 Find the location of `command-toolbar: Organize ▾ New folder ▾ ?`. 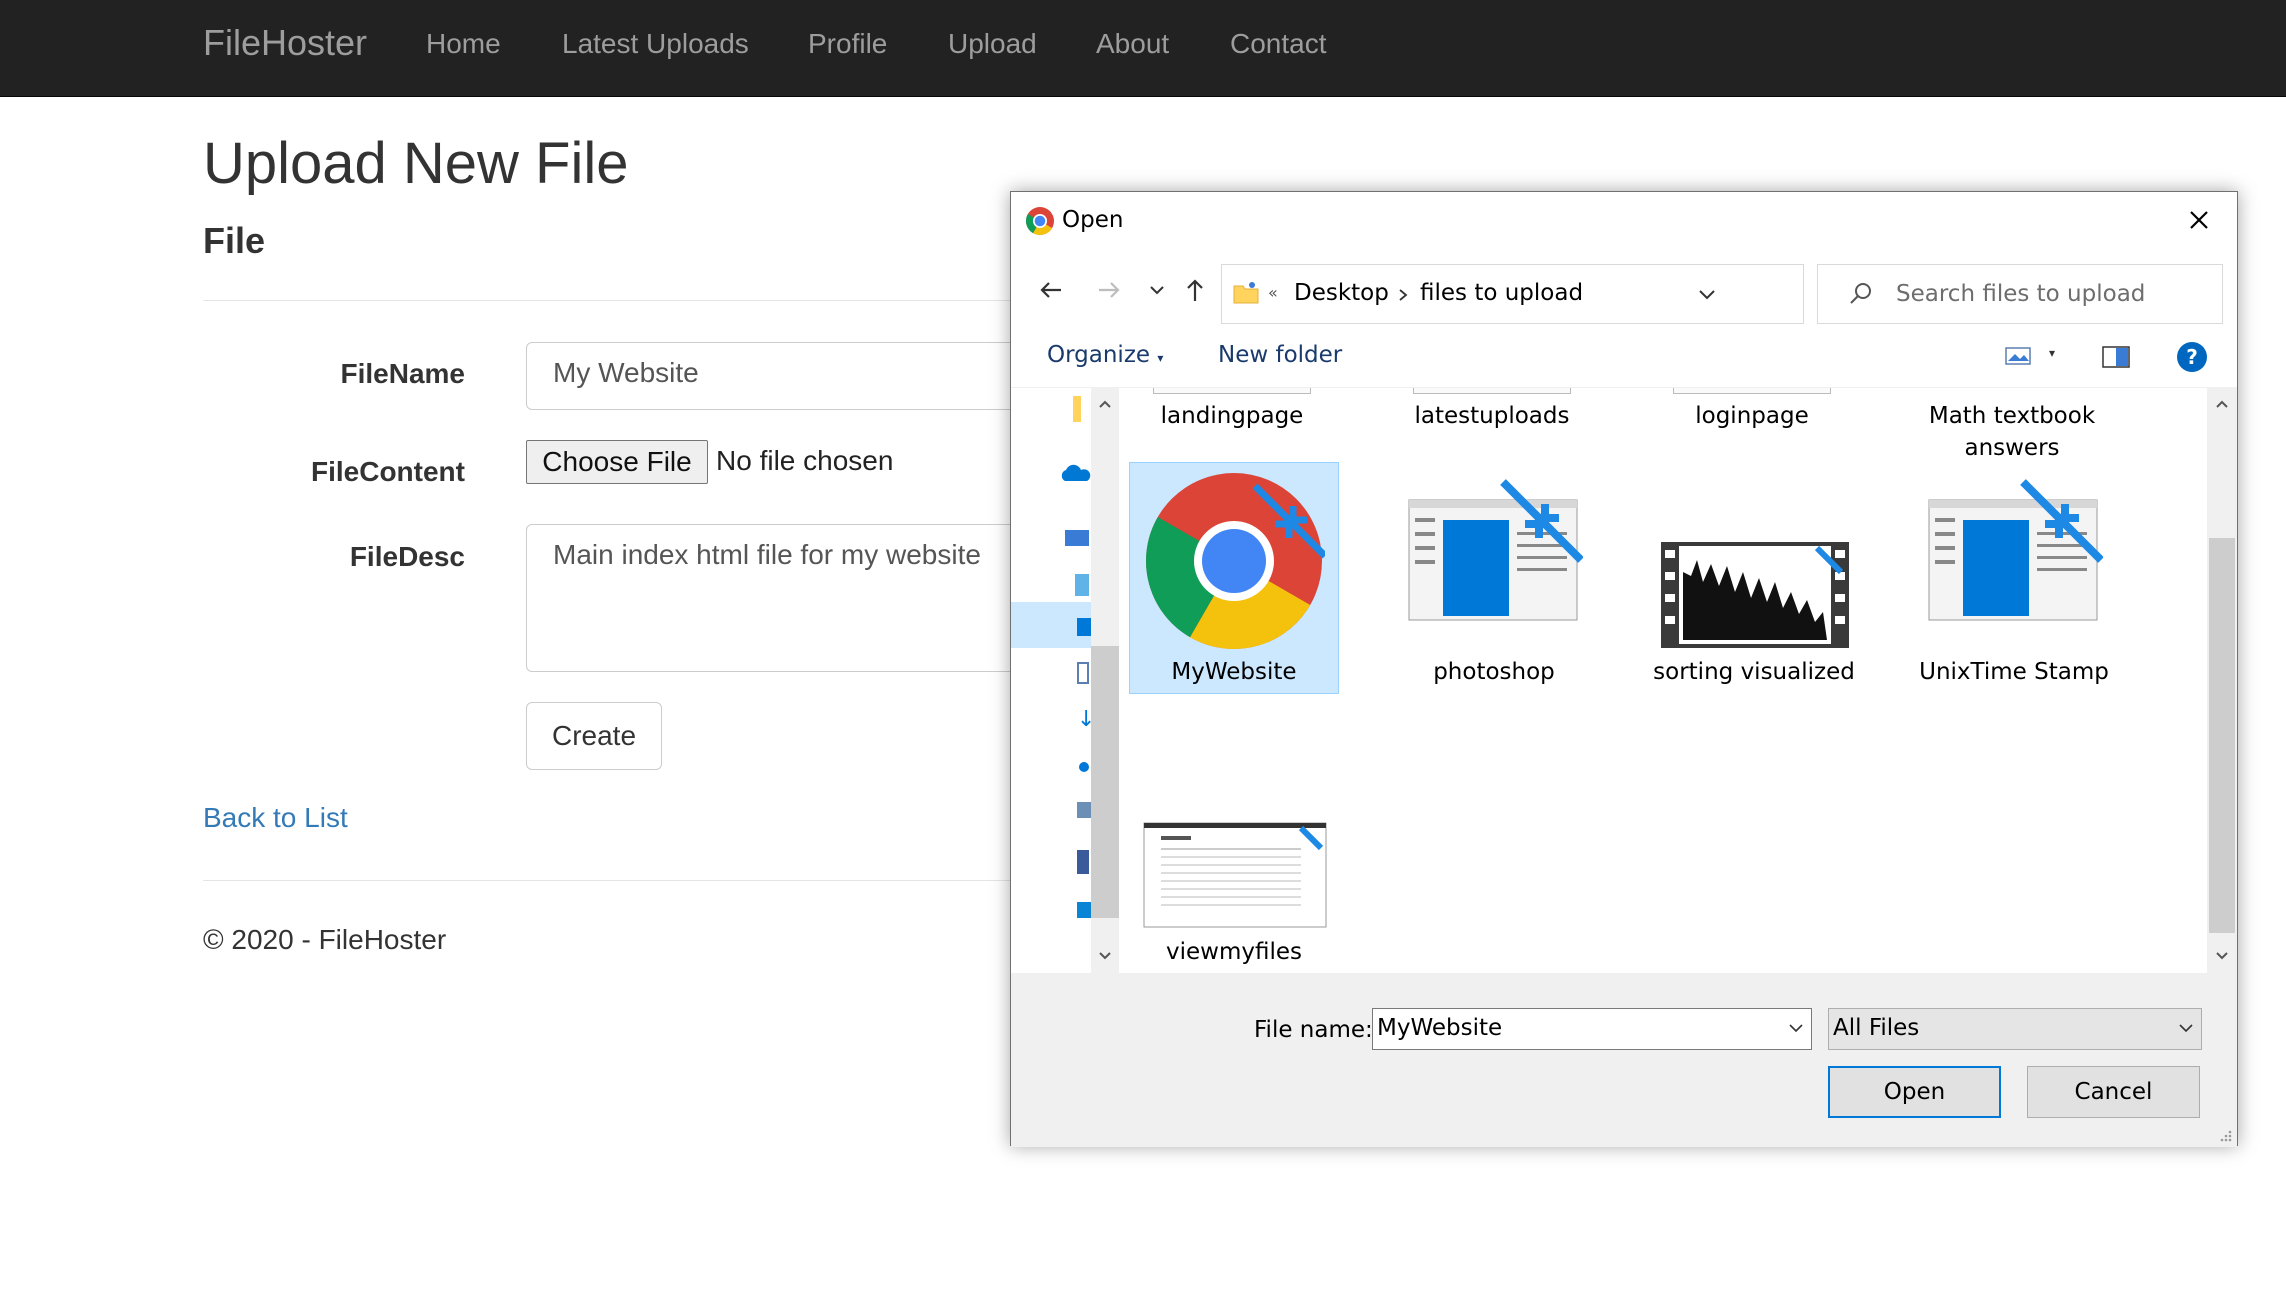

command-toolbar: Organize ▾ New folder ▾ ? is located at coordinates (1624, 358).